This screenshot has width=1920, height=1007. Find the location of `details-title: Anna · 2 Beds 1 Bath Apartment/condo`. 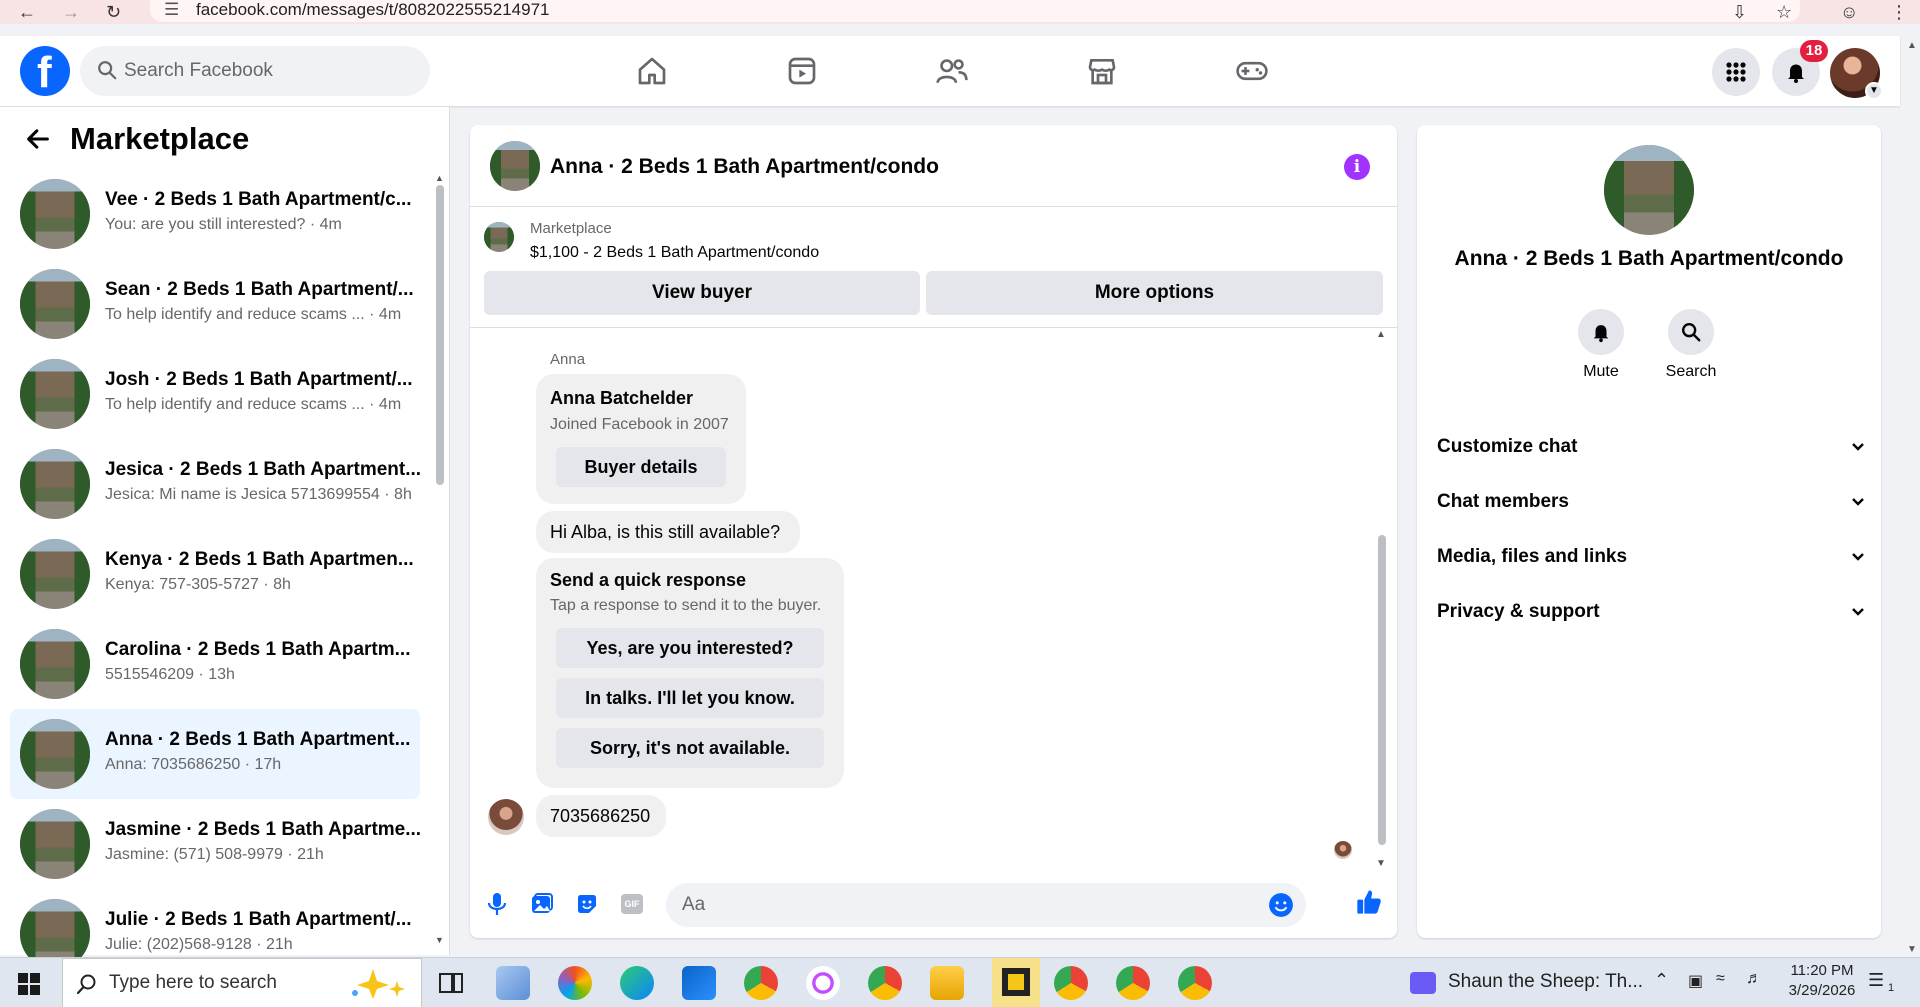

details-title: Anna · 2 Beds 1 Bath Apartment/condo is located at coordinates (1649, 258).